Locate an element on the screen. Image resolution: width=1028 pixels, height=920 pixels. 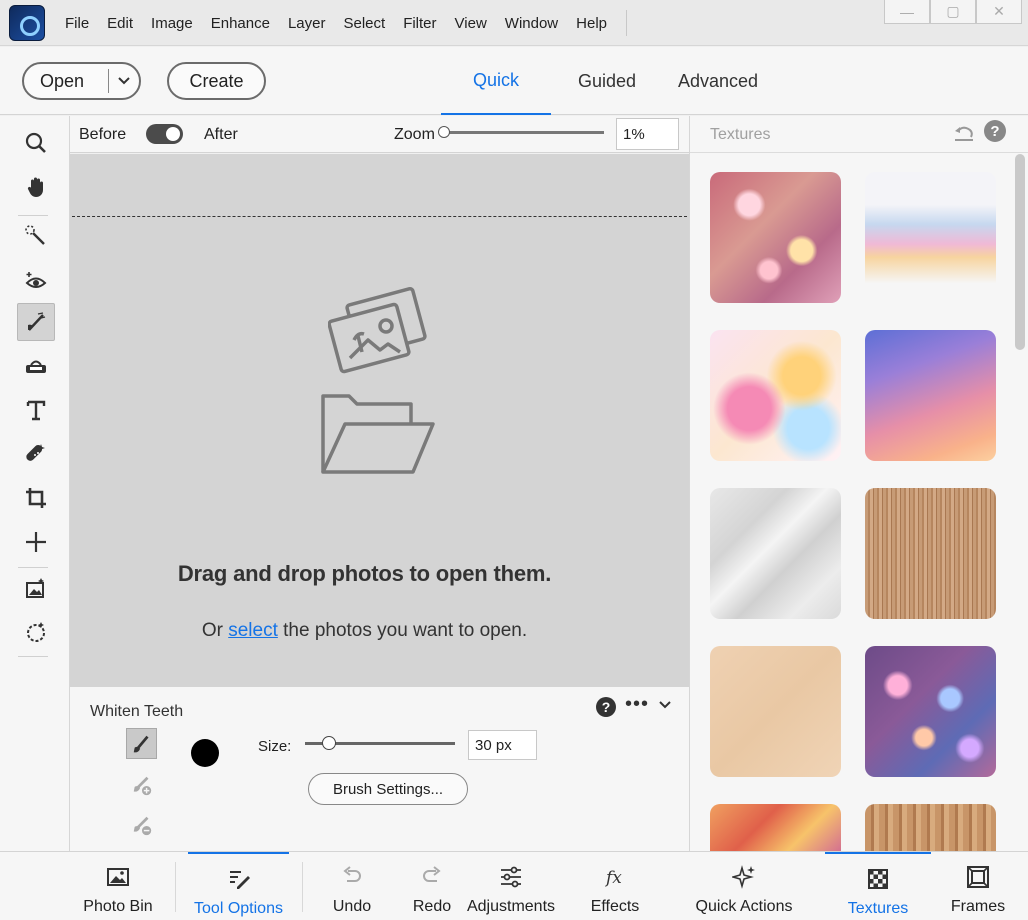
zoom-input: 1% is located at coordinates (647, 134).